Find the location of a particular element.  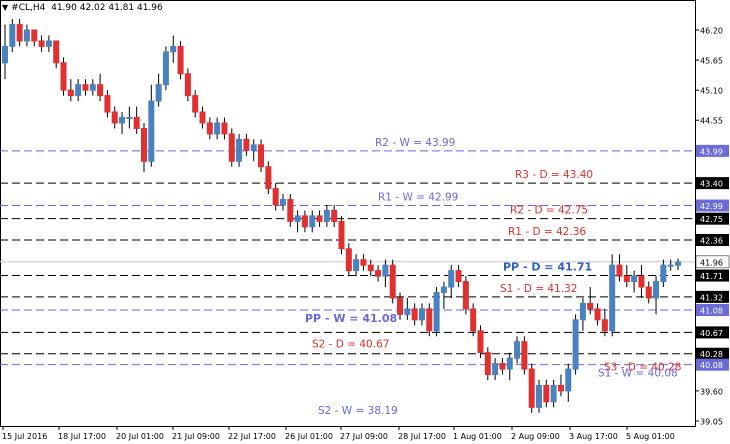

level-label: R1 - W = 42.99 is located at coordinates (418, 198).